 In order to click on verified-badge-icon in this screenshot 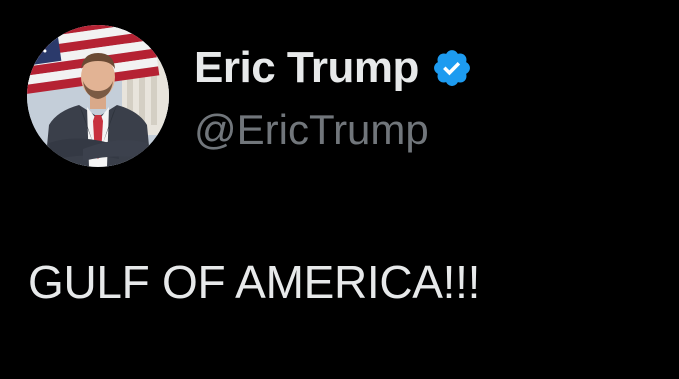, I will do `click(452, 68)`.